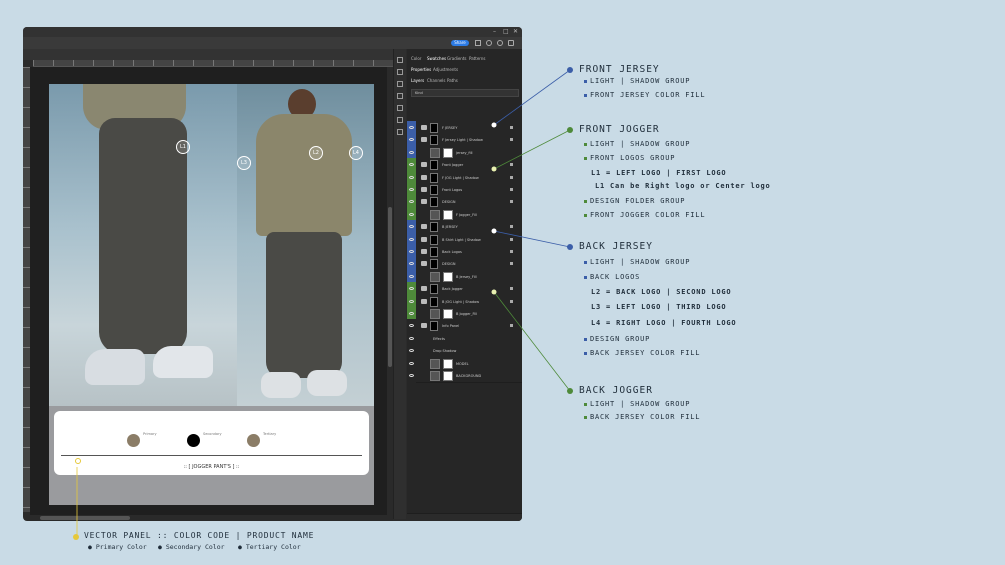 This screenshot has width=1005, height=565. What do you see at coordinates (532, 149) in the screenshot?
I see `front-jogger-connector` at bounding box center [532, 149].